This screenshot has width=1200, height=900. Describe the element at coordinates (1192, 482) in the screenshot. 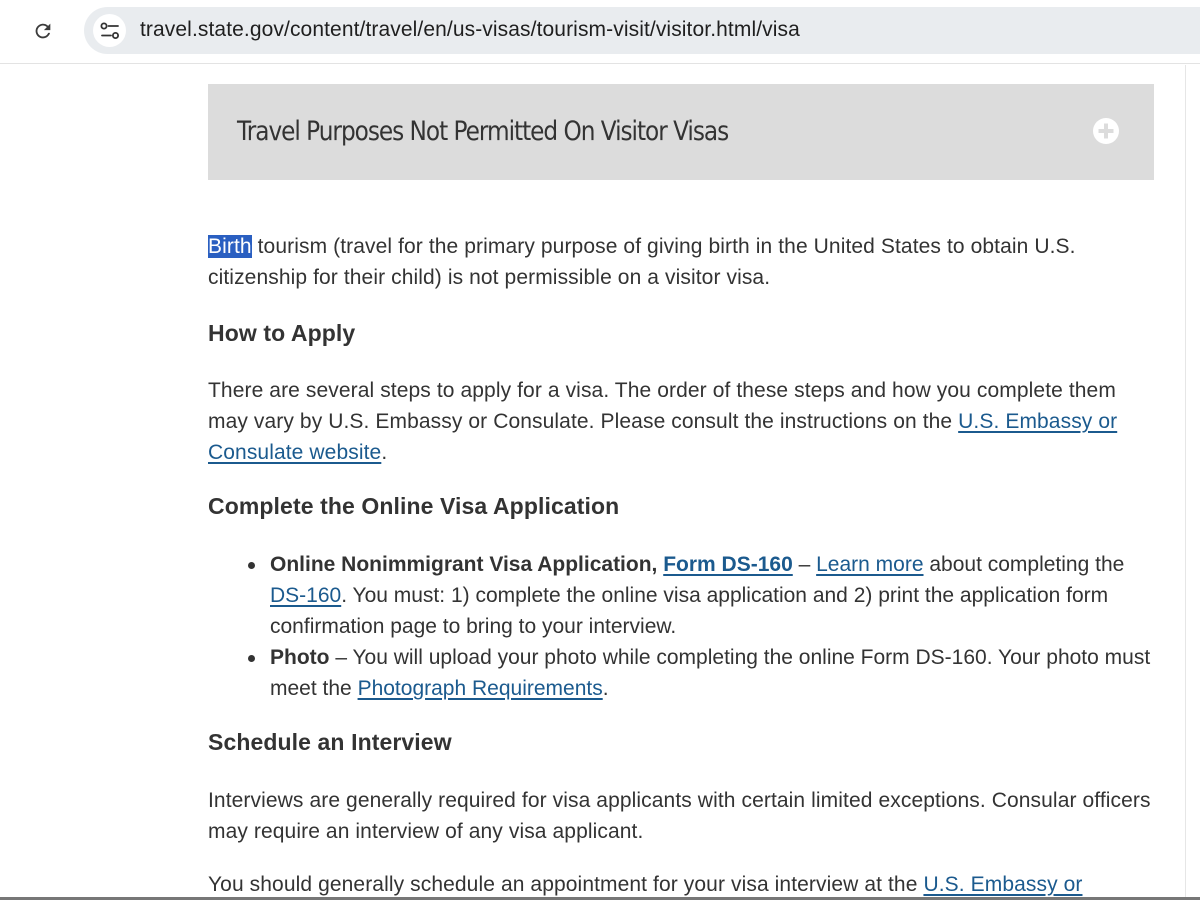

I see `vertical-scrollbar` at that location.